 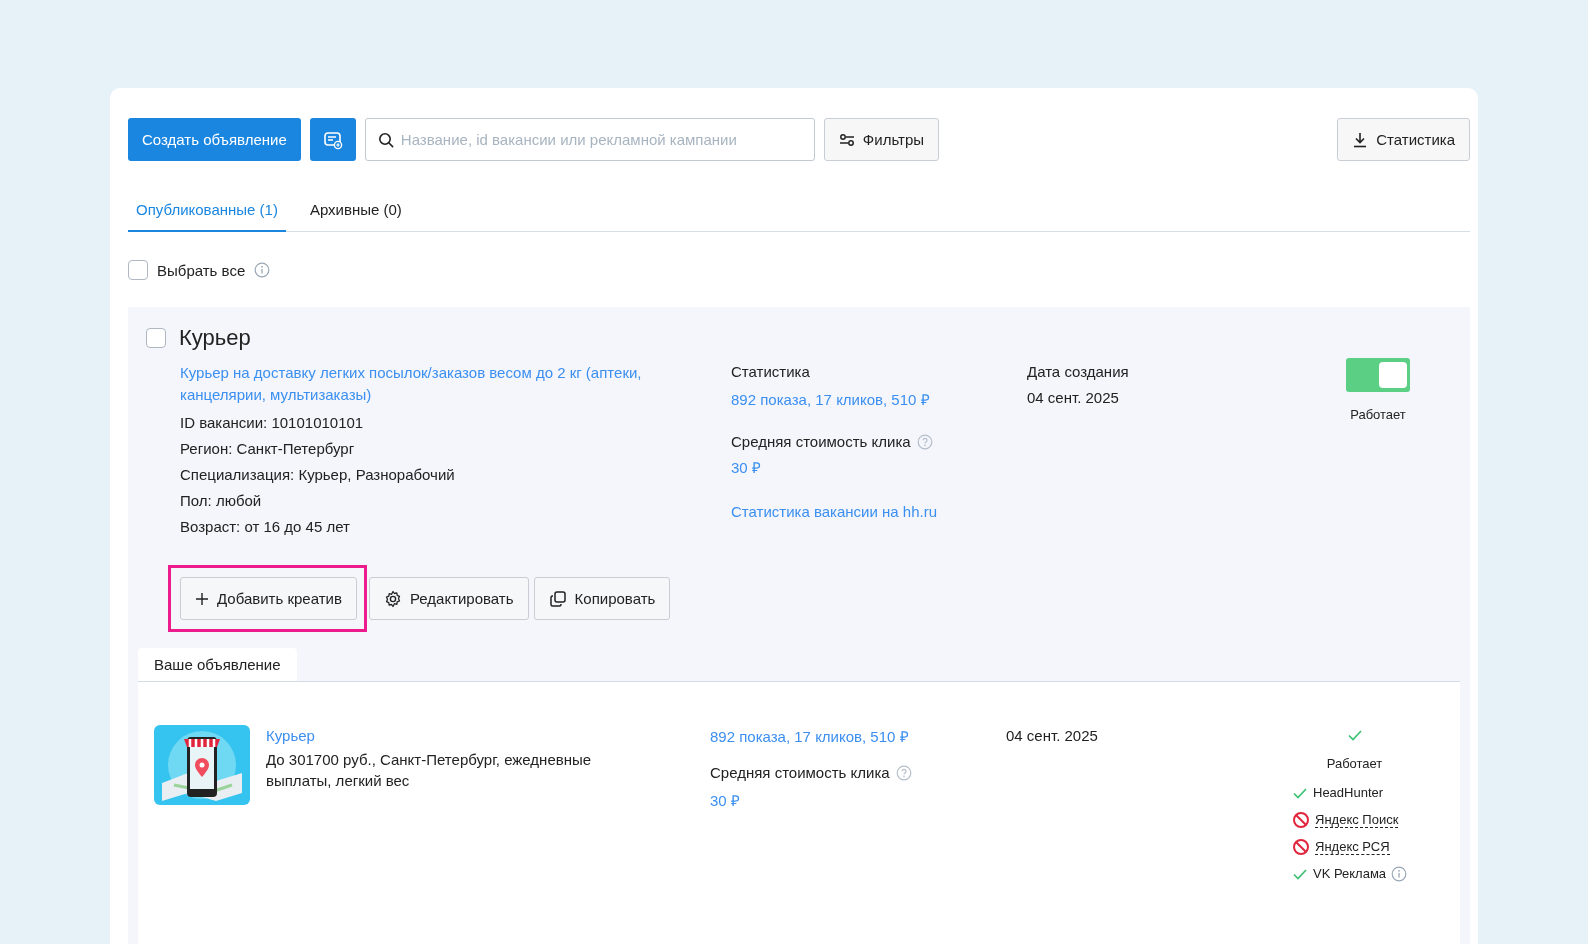 What do you see at coordinates (268, 598) in the screenshot?
I see `add-button: Добавить креатив` at bounding box center [268, 598].